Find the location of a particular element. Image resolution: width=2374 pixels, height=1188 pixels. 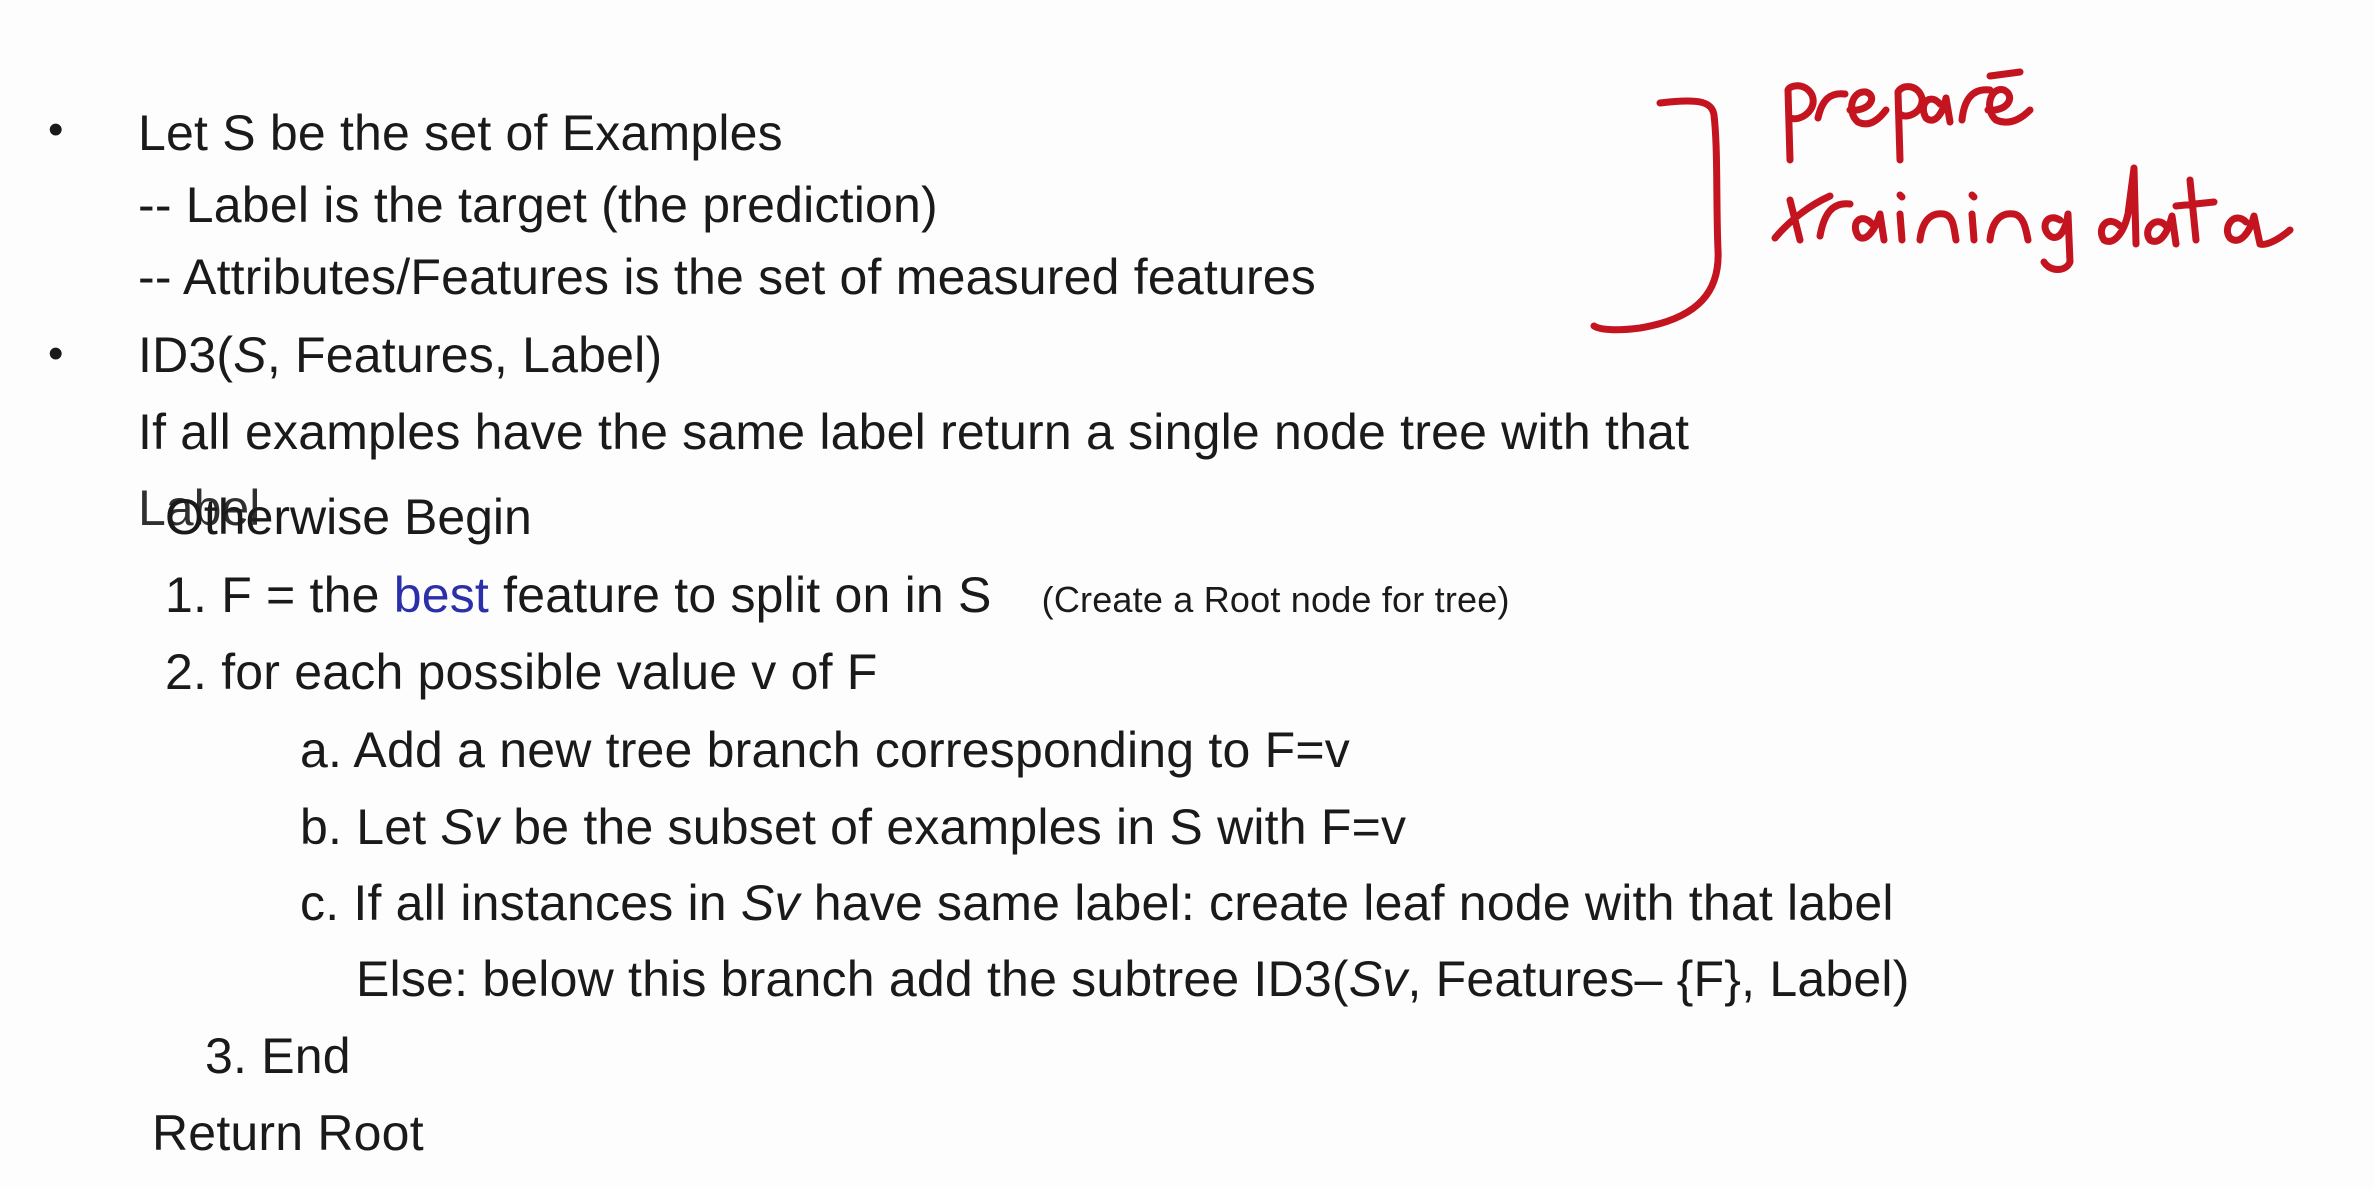

id3-set-symbol: S is located at coordinates (250, 355).